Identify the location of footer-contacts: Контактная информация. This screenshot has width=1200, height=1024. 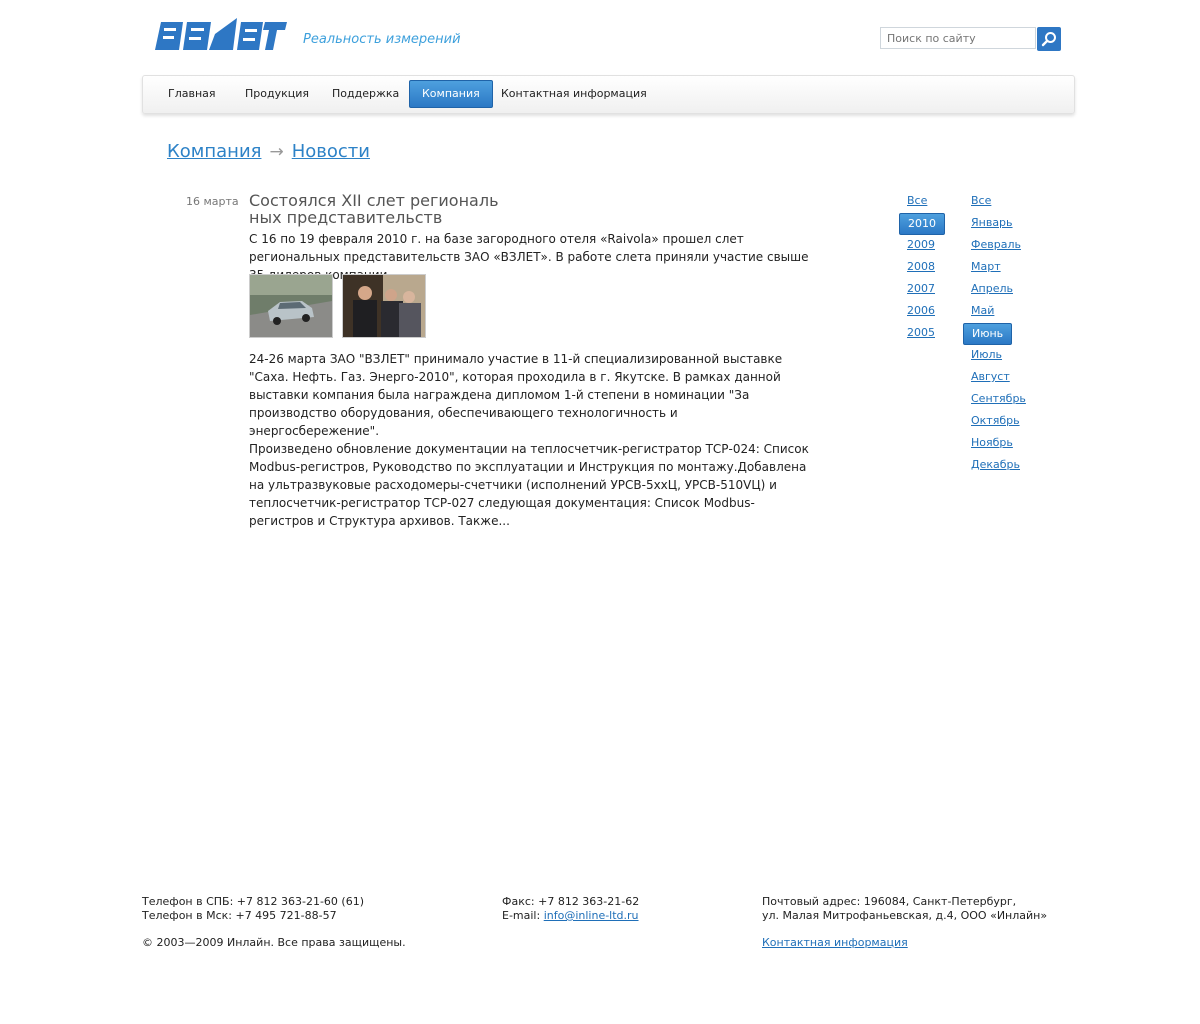
(835, 943).